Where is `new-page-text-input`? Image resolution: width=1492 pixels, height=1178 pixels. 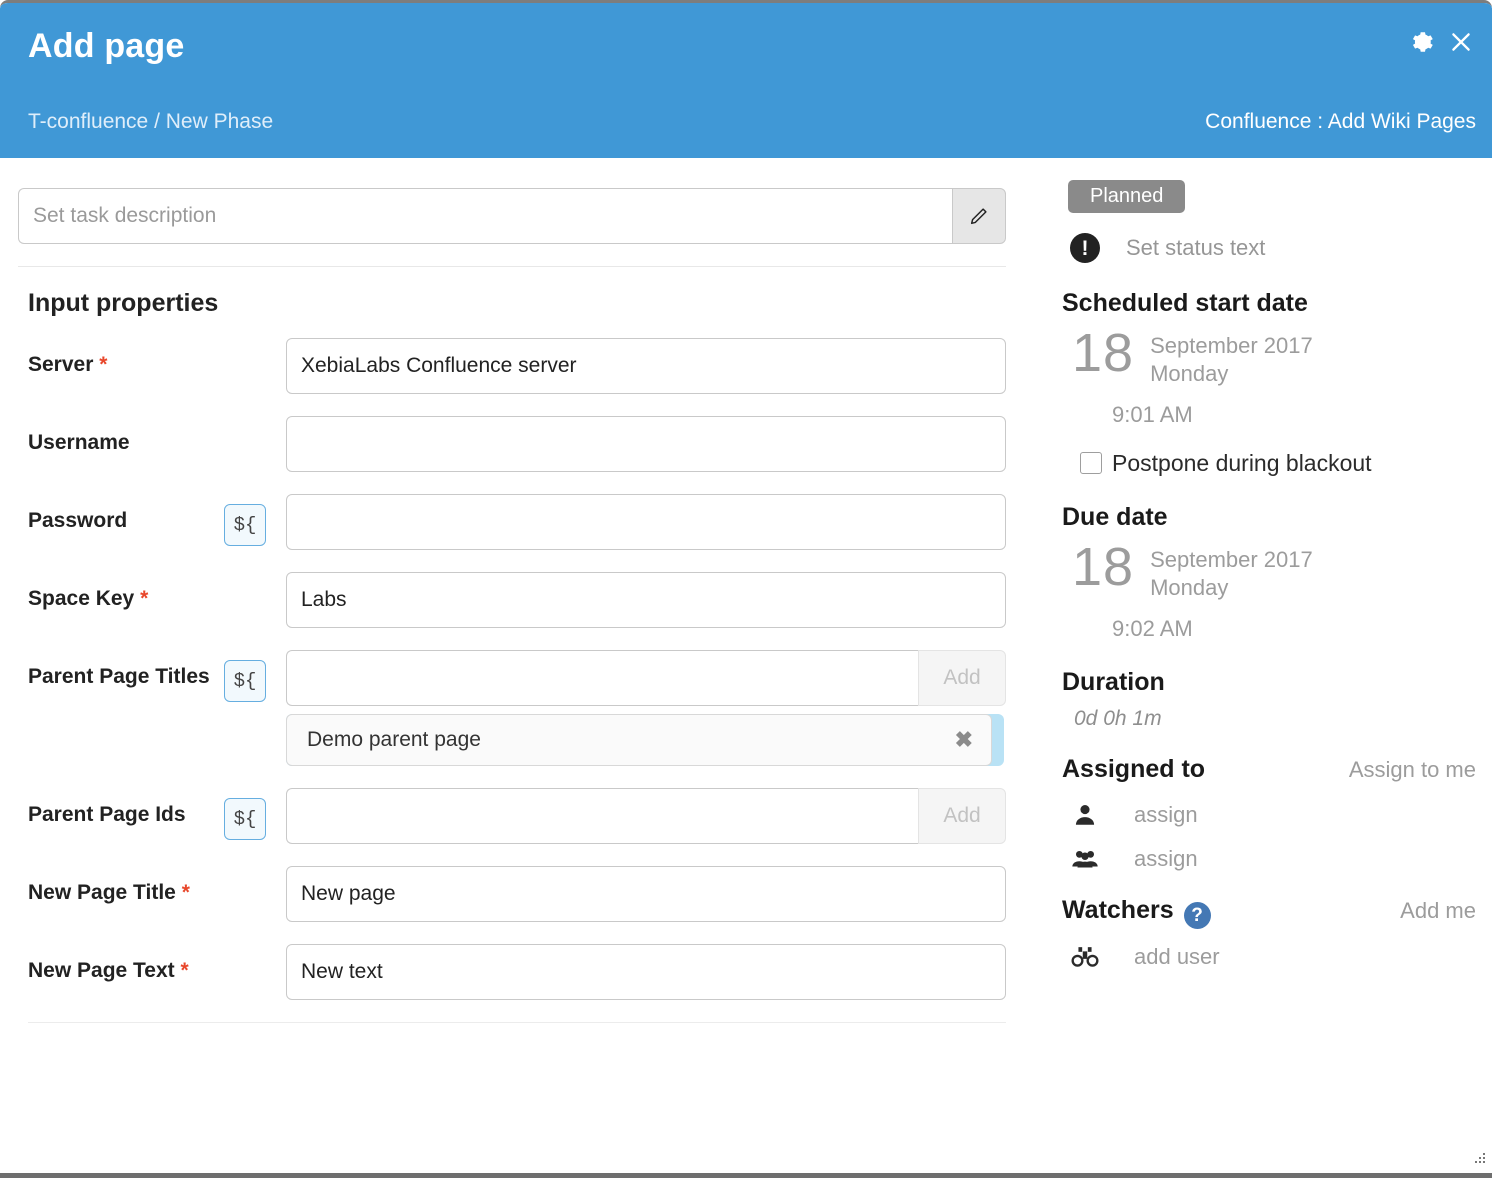
new-page-text-input is located at coordinates (646, 972).